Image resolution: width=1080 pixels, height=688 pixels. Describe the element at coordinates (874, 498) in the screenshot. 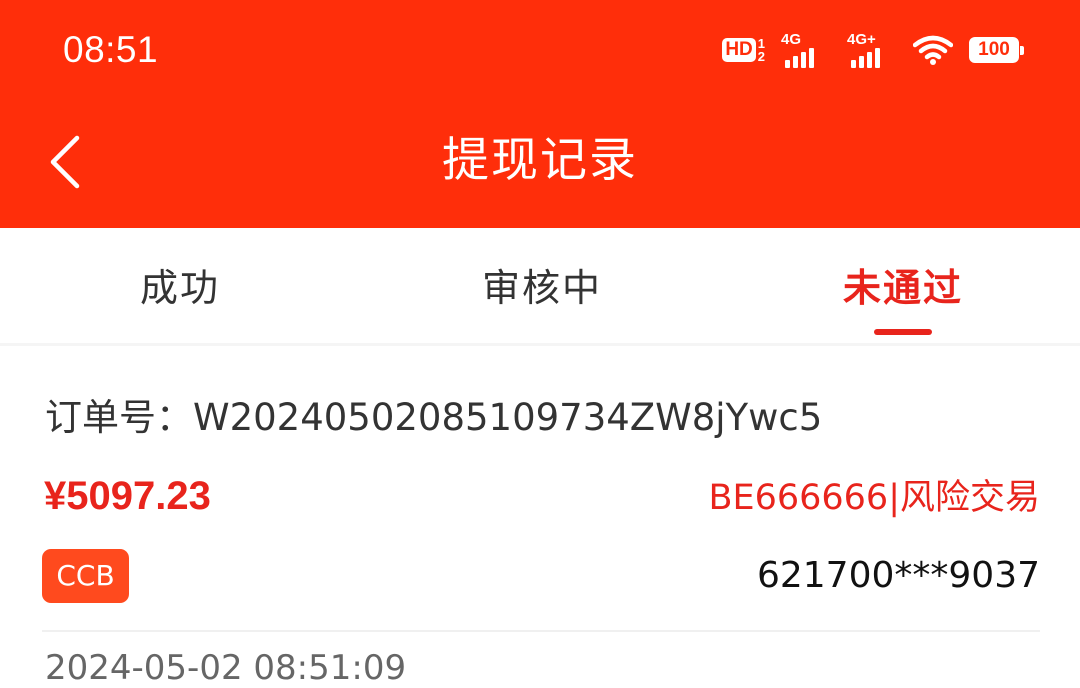

I see `rejection-reason: BE666666|风险交易` at that location.